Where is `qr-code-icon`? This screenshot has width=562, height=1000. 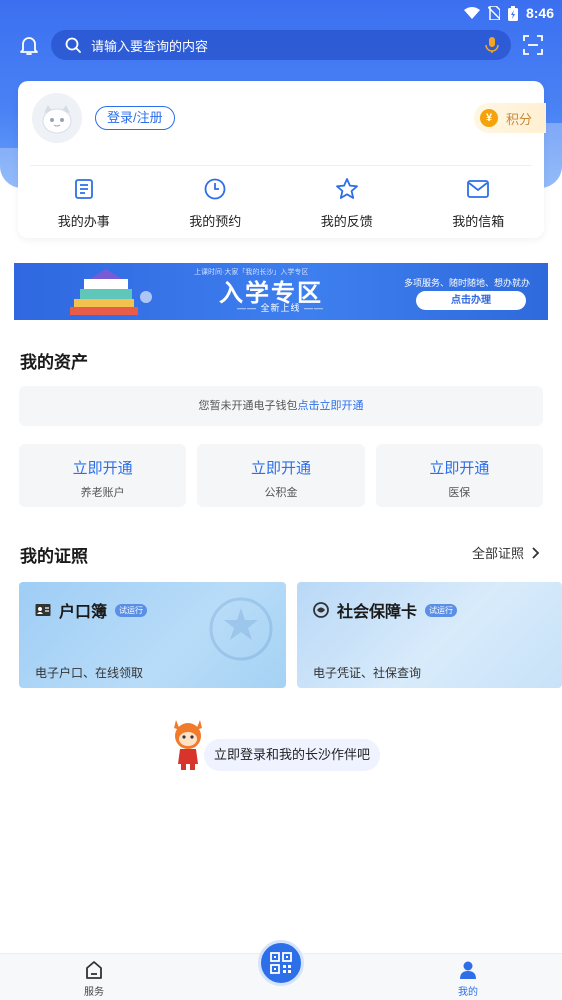 qr-code-icon is located at coordinates (281, 963).